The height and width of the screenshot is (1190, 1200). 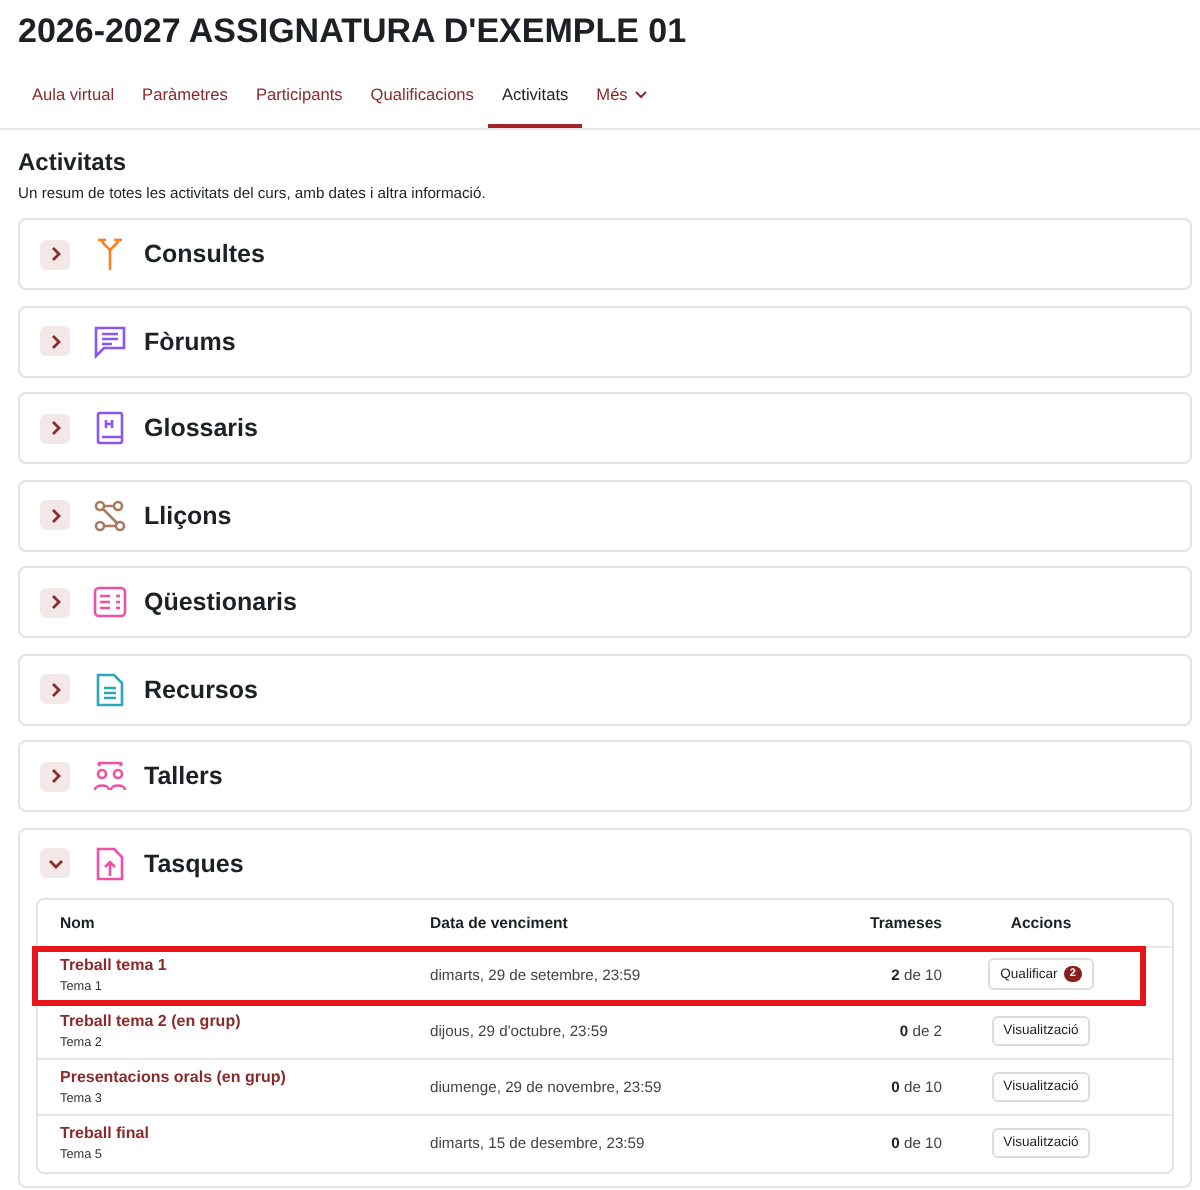 What do you see at coordinates (73, 102) in the screenshot?
I see `nav-tab: Aula virtual` at bounding box center [73, 102].